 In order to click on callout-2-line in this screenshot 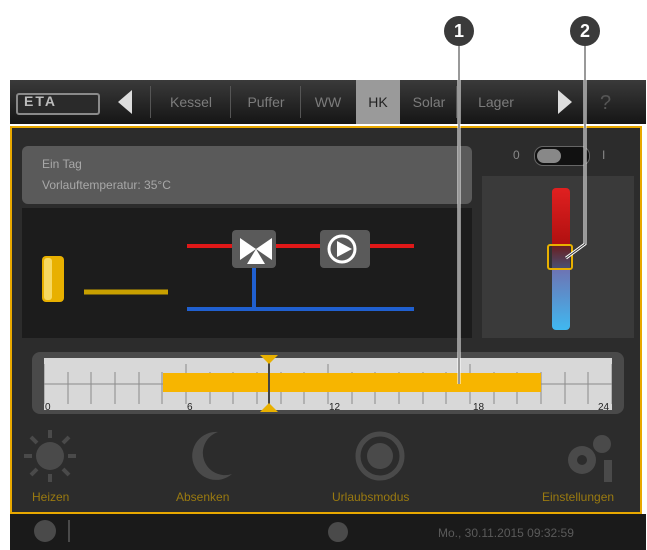, I will do `click(575, 152)`.